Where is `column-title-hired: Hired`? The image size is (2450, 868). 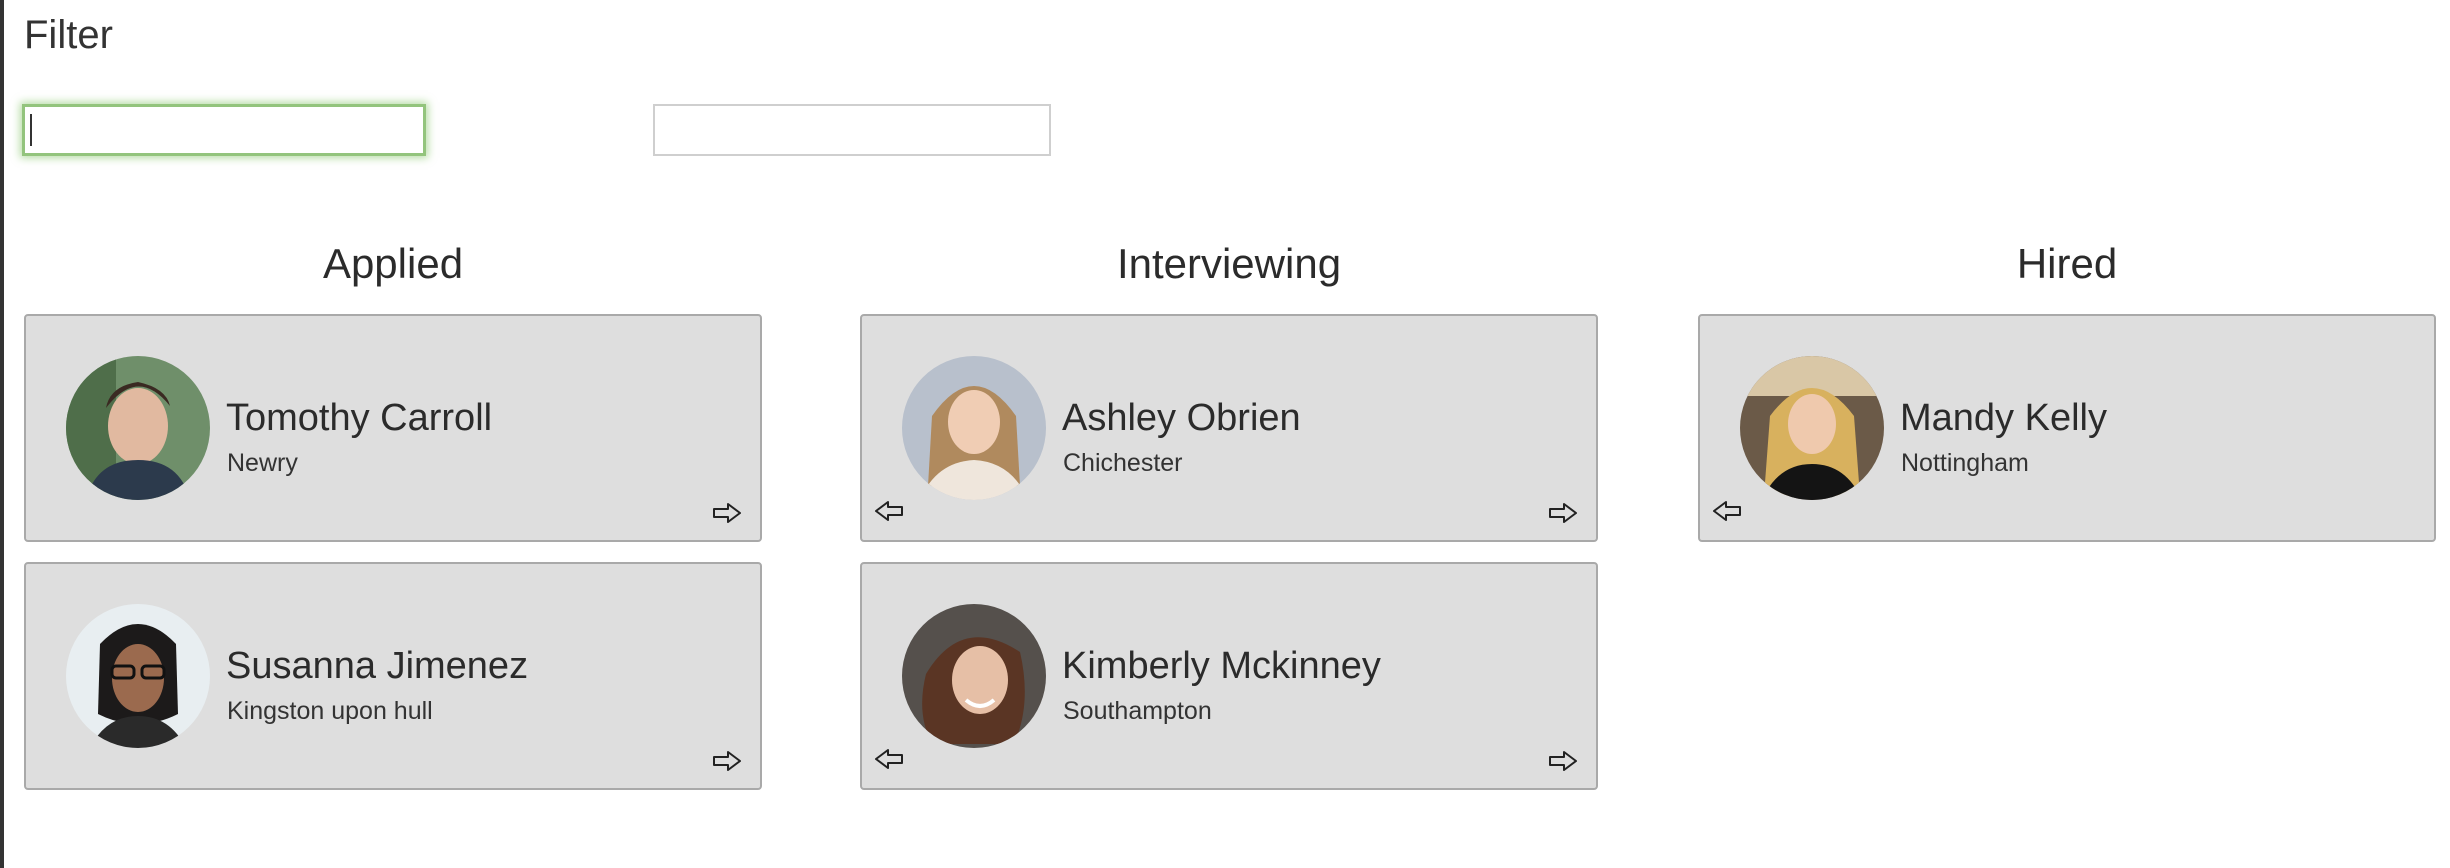 column-title-hired: Hired is located at coordinates (2067, 263).